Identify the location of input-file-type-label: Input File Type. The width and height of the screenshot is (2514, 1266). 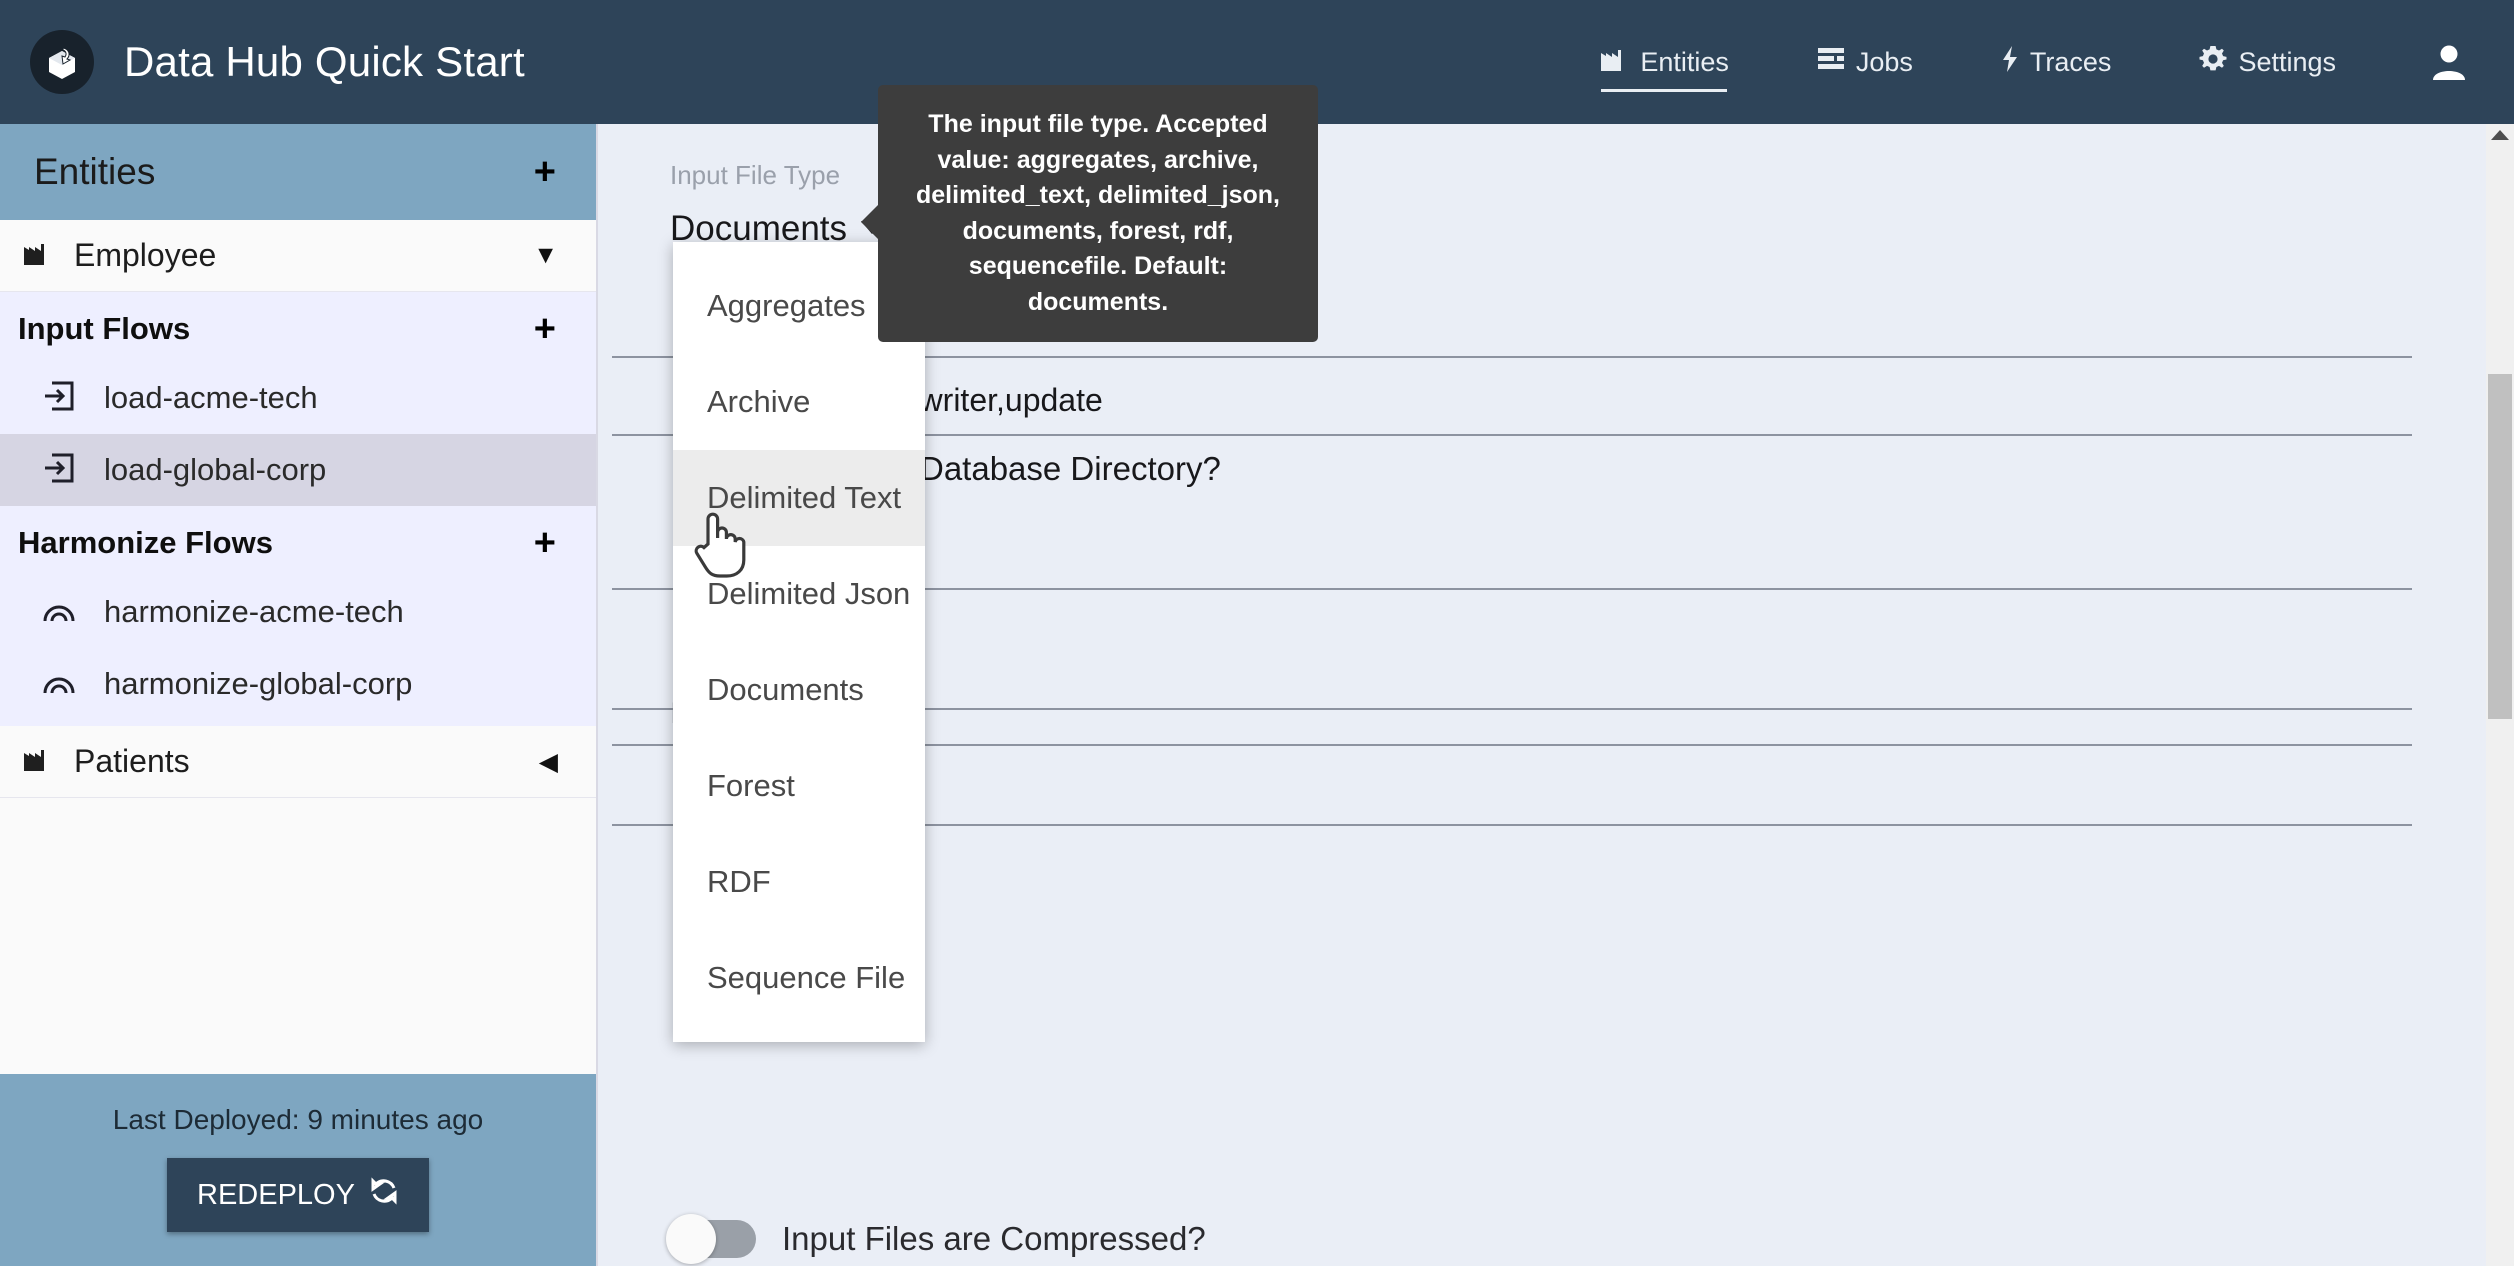
(755, 175).